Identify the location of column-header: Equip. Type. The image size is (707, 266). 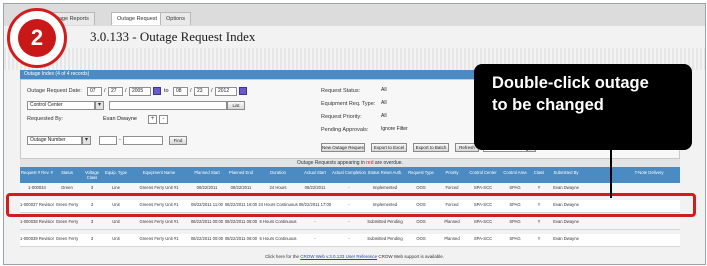
(116, 175).